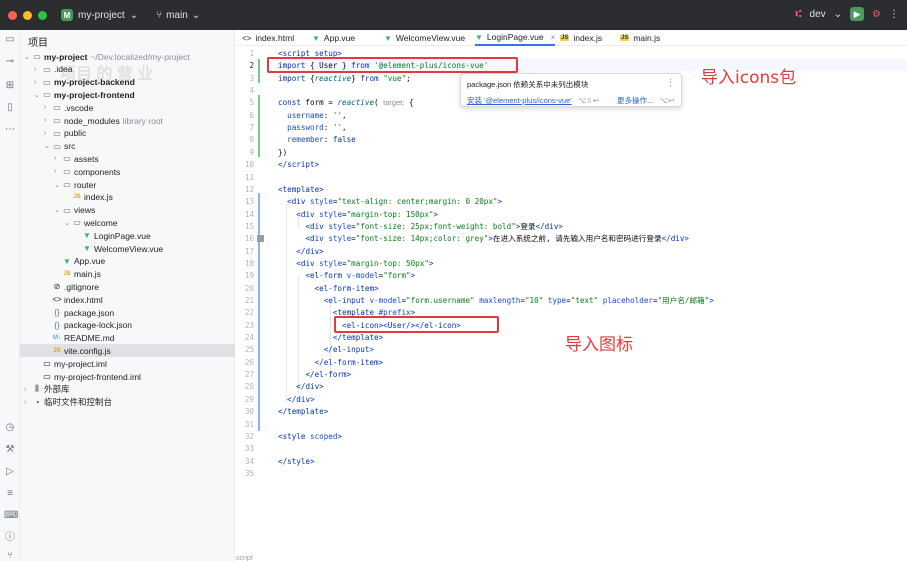  Describe the element at coordinates (127, 222) in the screenshot. I see `tree-item: ⌄ ▭ welcome` at that location.